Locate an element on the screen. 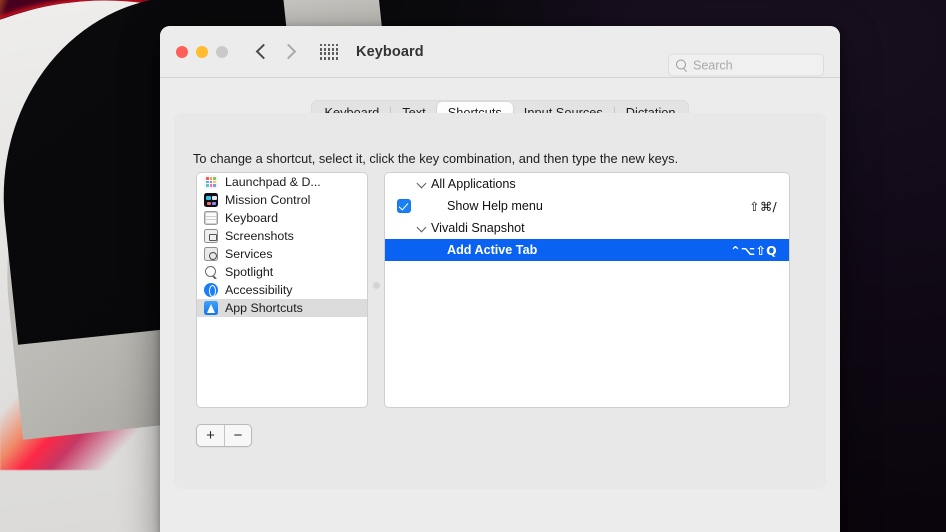  back-chevron-icon is located at coordinates (263, 51).